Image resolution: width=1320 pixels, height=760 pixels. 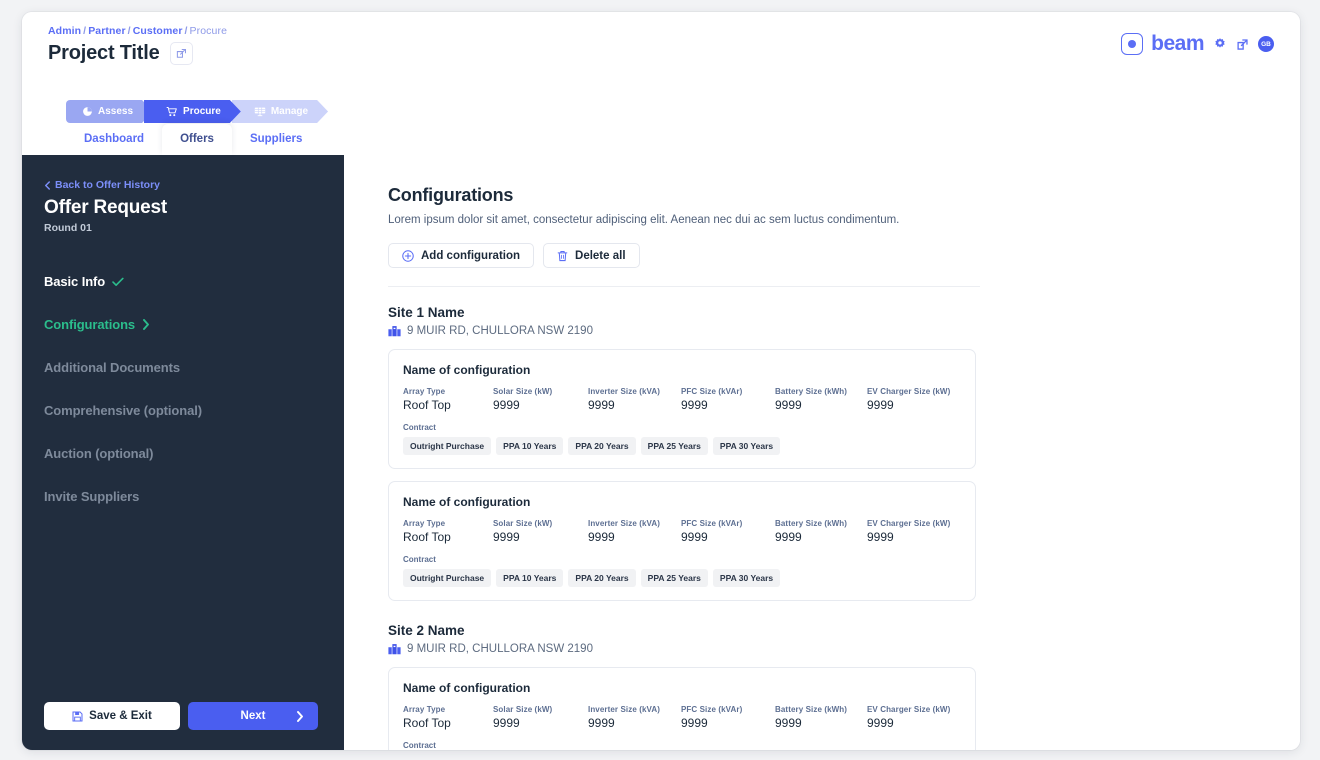 What do you see at coordinates (194, 324) in the screenshot?
I see `sidebar-item-configurations: Configurations` at bounding box center [194, 324].